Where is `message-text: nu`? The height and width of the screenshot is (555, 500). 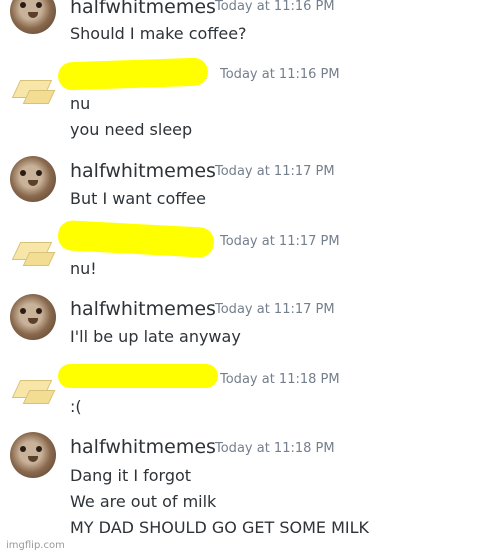
message-text: nu is located at coordinates (80, 103).